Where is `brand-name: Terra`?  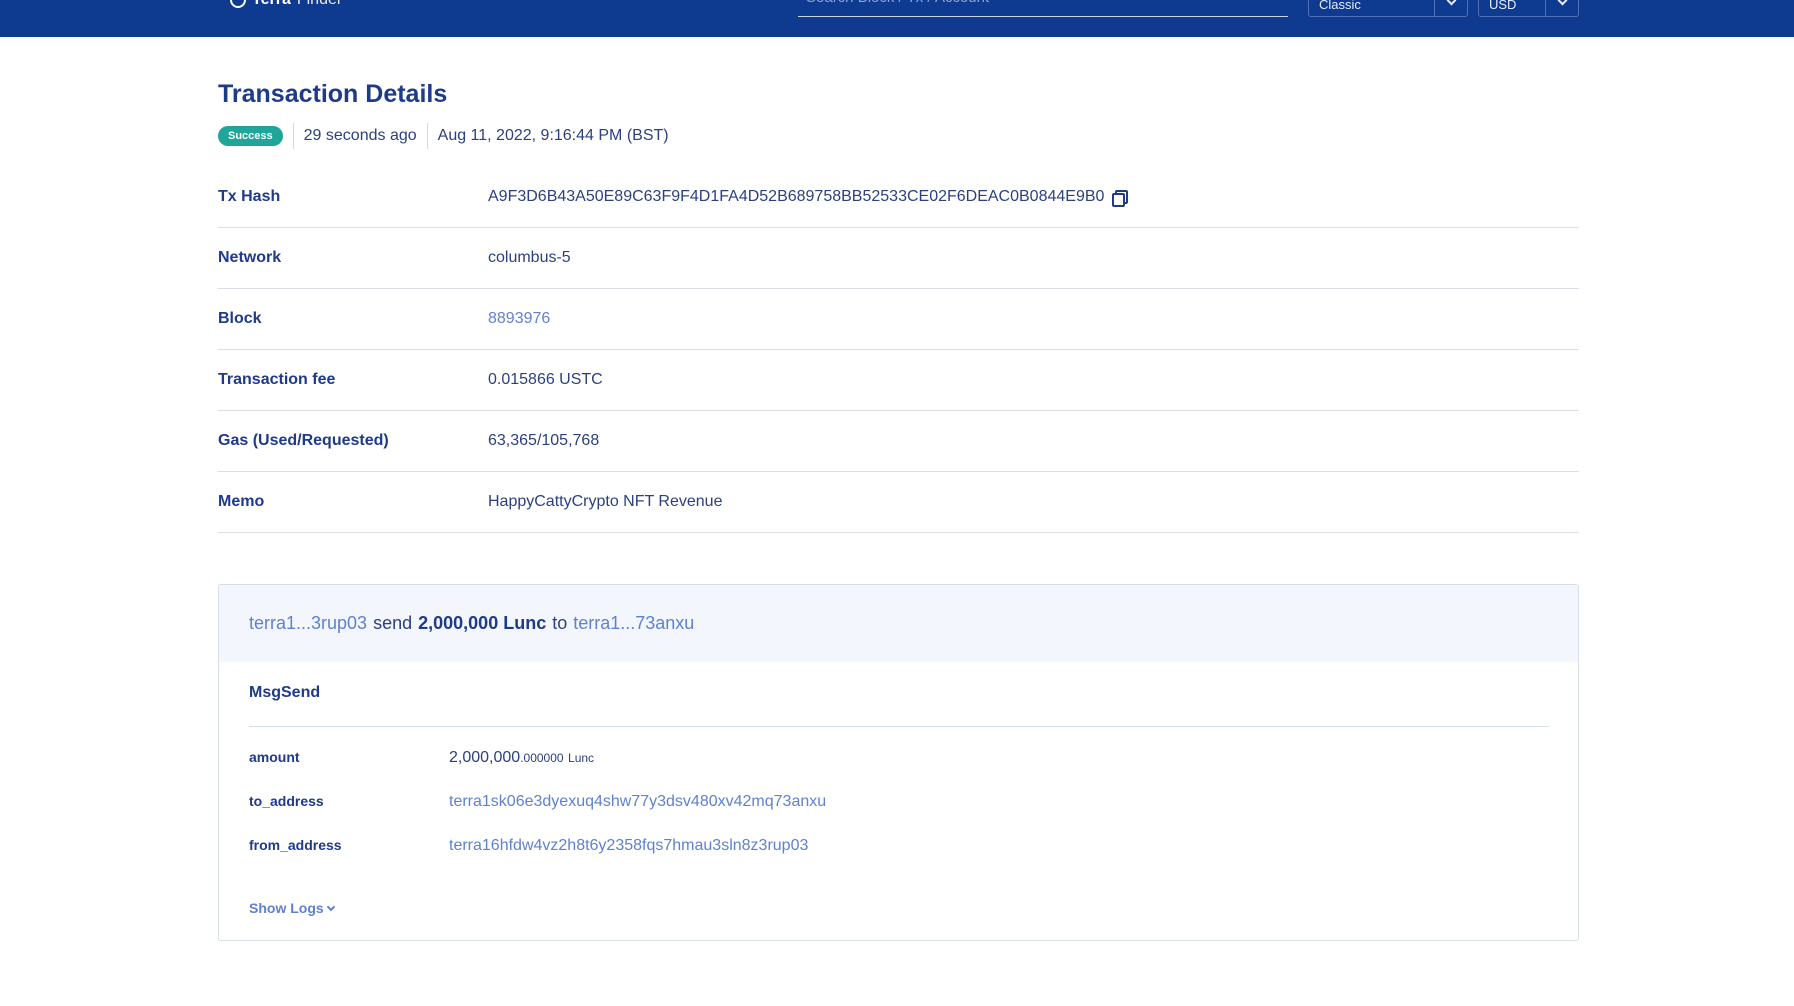 brand-name: Terra is located at coordinates (271, 4).